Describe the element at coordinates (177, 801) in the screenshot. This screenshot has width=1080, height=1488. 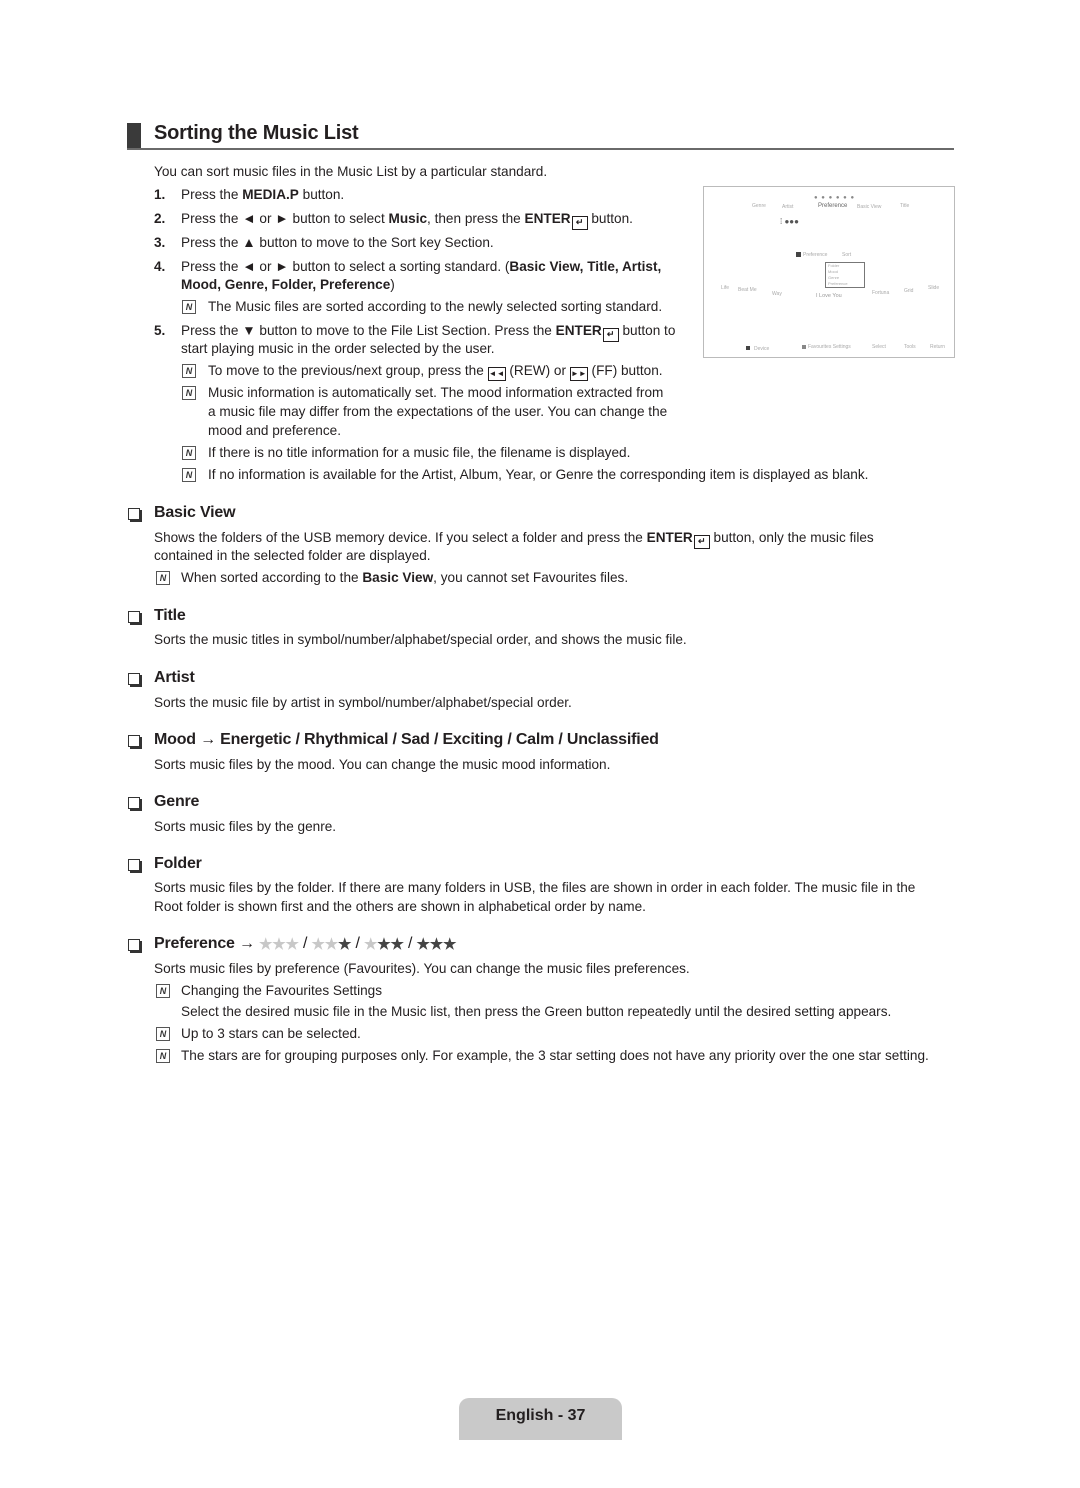
I see `heading-genre: Genre` at that location.